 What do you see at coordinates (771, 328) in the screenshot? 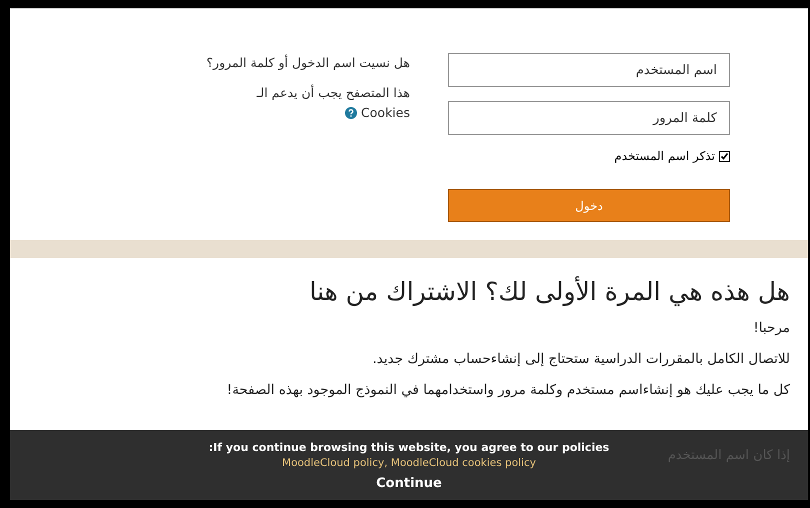
I see `paragraph: مرحبا!` at bounding box center [771, 328].